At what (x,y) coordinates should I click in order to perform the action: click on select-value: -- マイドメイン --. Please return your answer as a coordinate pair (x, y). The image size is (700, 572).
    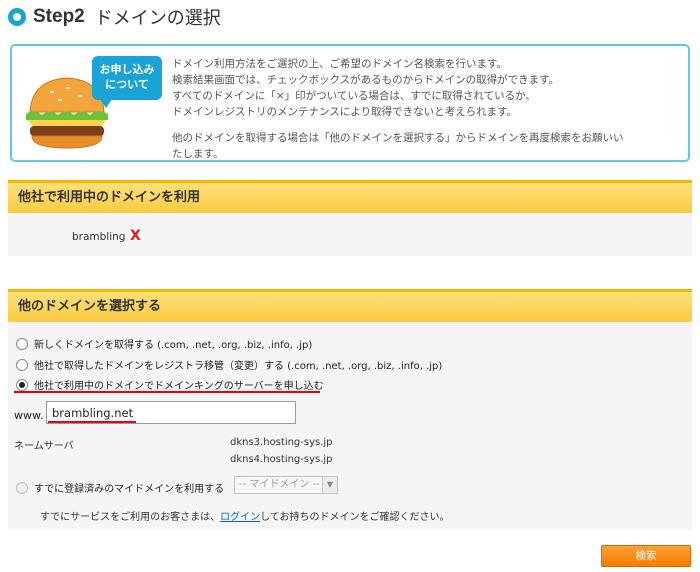
    Looking at the image, I should click on (279, 484).